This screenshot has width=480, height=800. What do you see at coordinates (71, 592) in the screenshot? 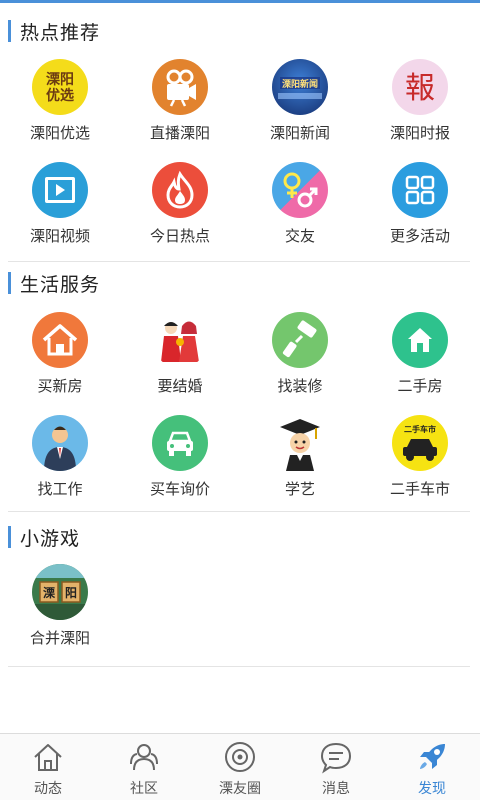
I see `svg-text: 阳` at bounding box center [71, 592].